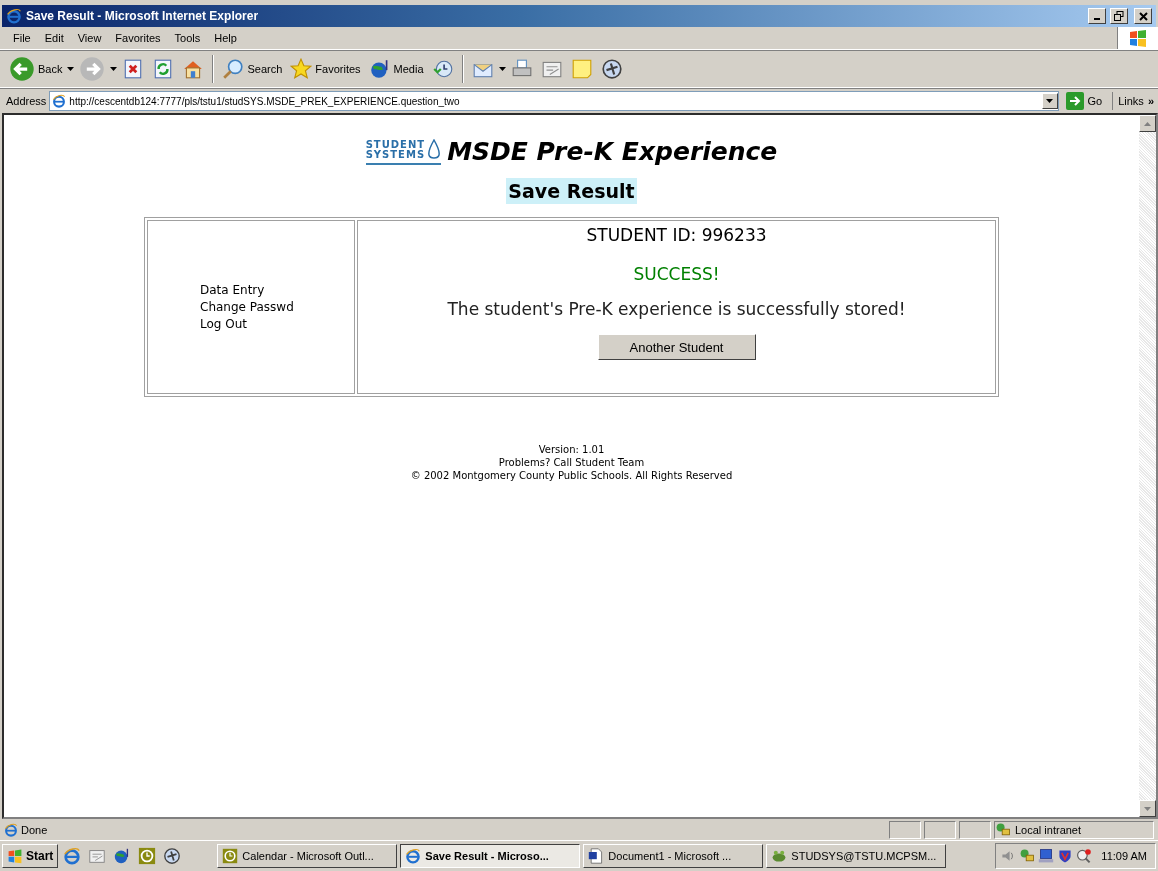  What do you see at coordinates (581, 69) in the screenshot?
I see `sticky-note-icon` at bounding box center [581, 69].